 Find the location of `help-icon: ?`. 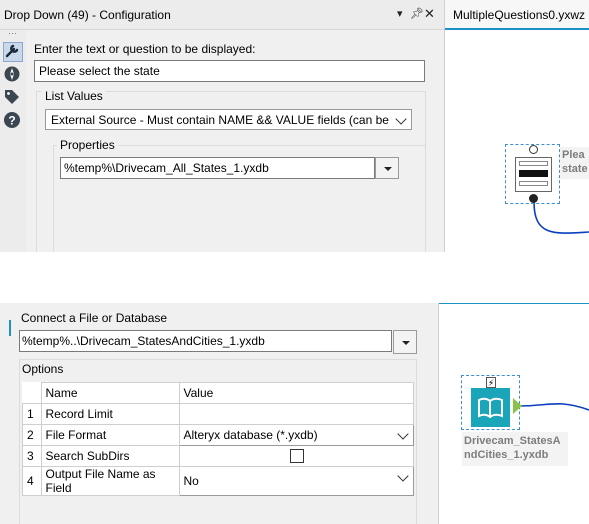

help-icon: ? is located at coordinates (12, 120).